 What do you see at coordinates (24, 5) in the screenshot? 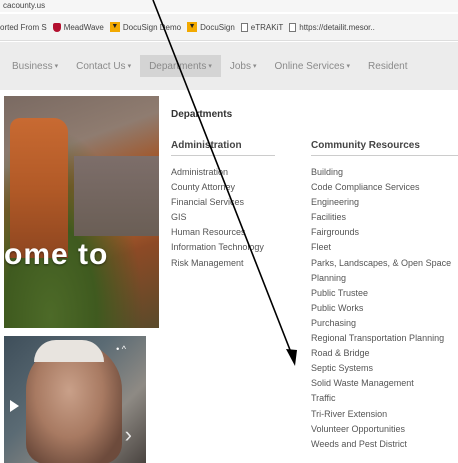
I see `url-text: cacounty.us` at bounding box center [24, 5].